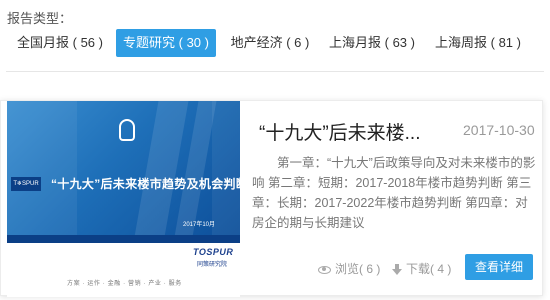 The width and height of the screenshot is (550, 300). What do you see at coordinates (270, 43) in the screenshot?
I see `tab-real-estate-economy: 地产经济 ( 6 )` at bounding box center [270, 43].